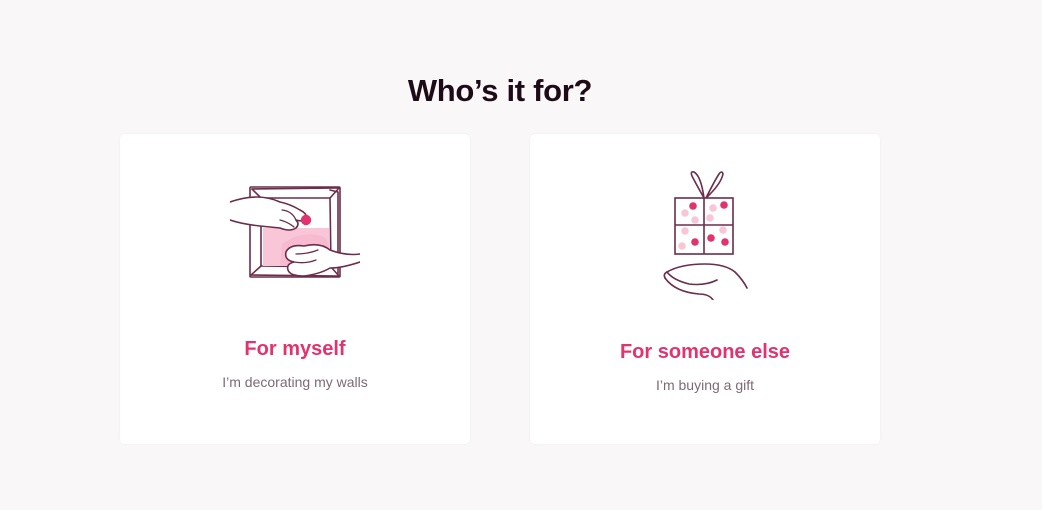 This screenshot has height=510, width=1042. I want to click on for-someone-else-title: For someone else, so click(705, 352).